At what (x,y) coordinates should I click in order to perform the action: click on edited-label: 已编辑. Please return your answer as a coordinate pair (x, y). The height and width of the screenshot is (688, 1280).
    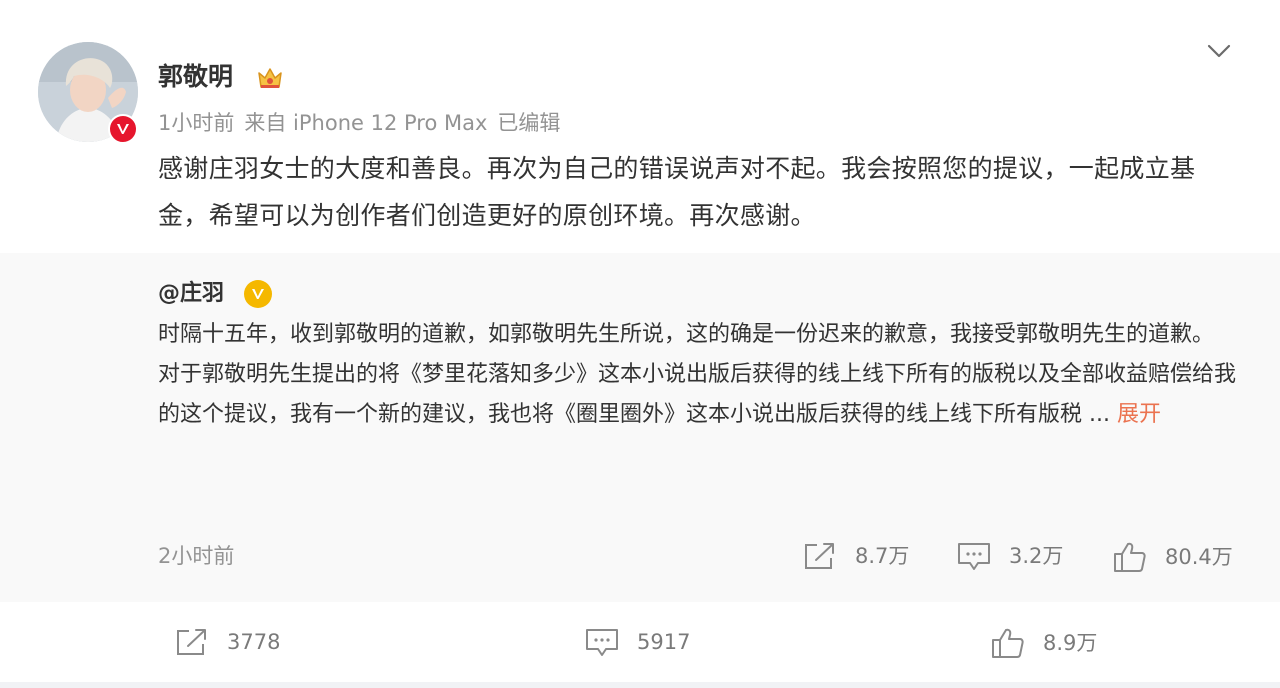
    Looking at the image, I should click on (528, 123).